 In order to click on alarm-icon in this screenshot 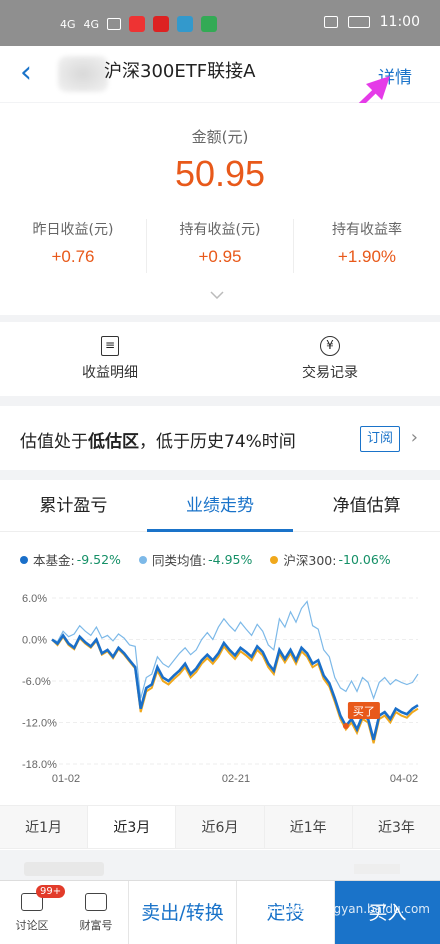, I will do `click(330, 22)`.